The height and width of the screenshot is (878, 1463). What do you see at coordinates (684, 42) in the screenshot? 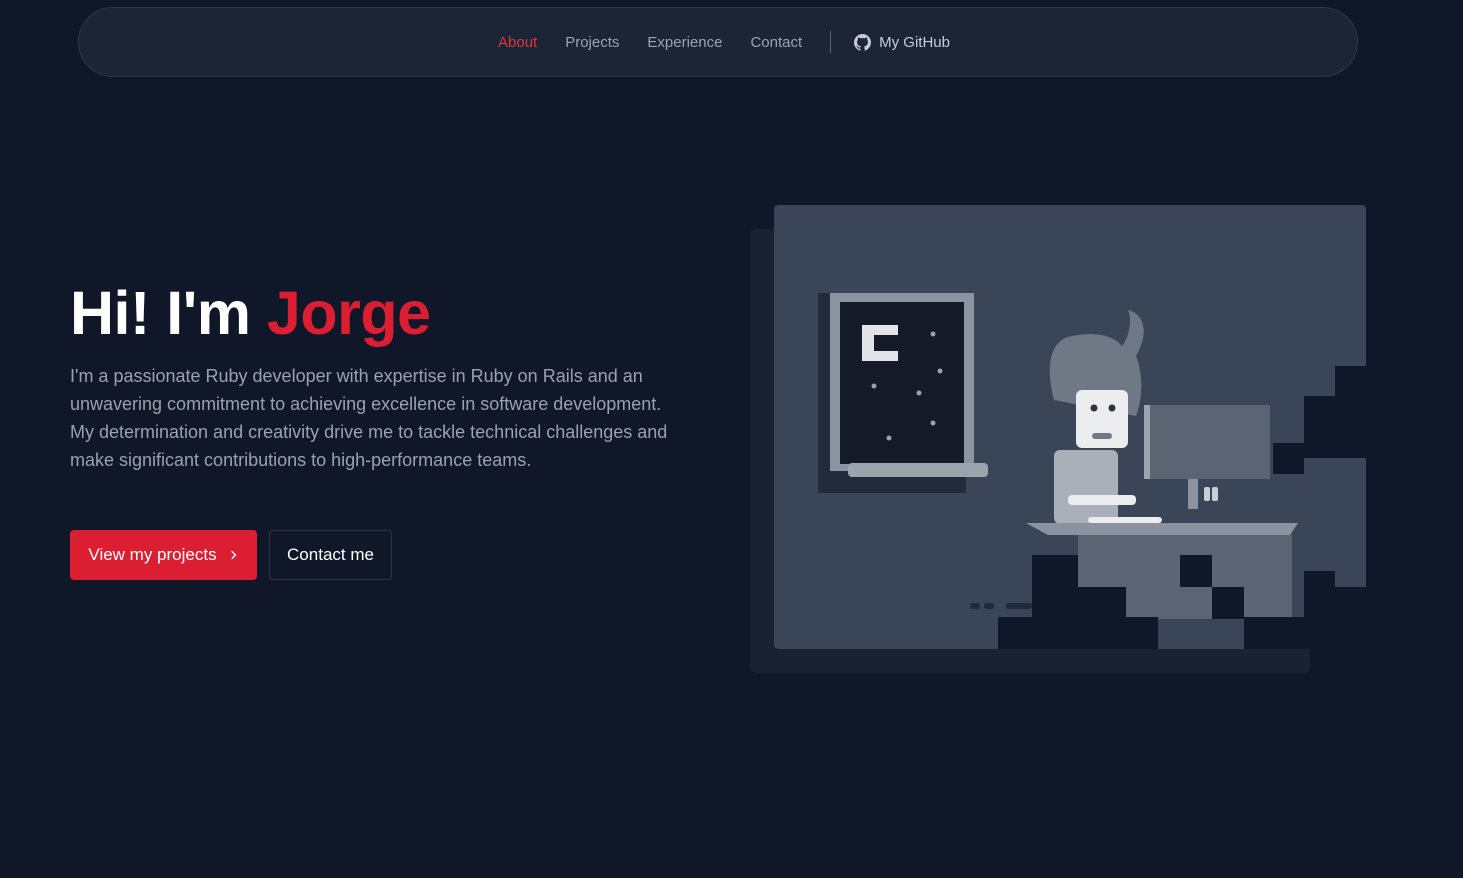
I see `nav-link-experience: Experience` at bounding box center [684, 42].